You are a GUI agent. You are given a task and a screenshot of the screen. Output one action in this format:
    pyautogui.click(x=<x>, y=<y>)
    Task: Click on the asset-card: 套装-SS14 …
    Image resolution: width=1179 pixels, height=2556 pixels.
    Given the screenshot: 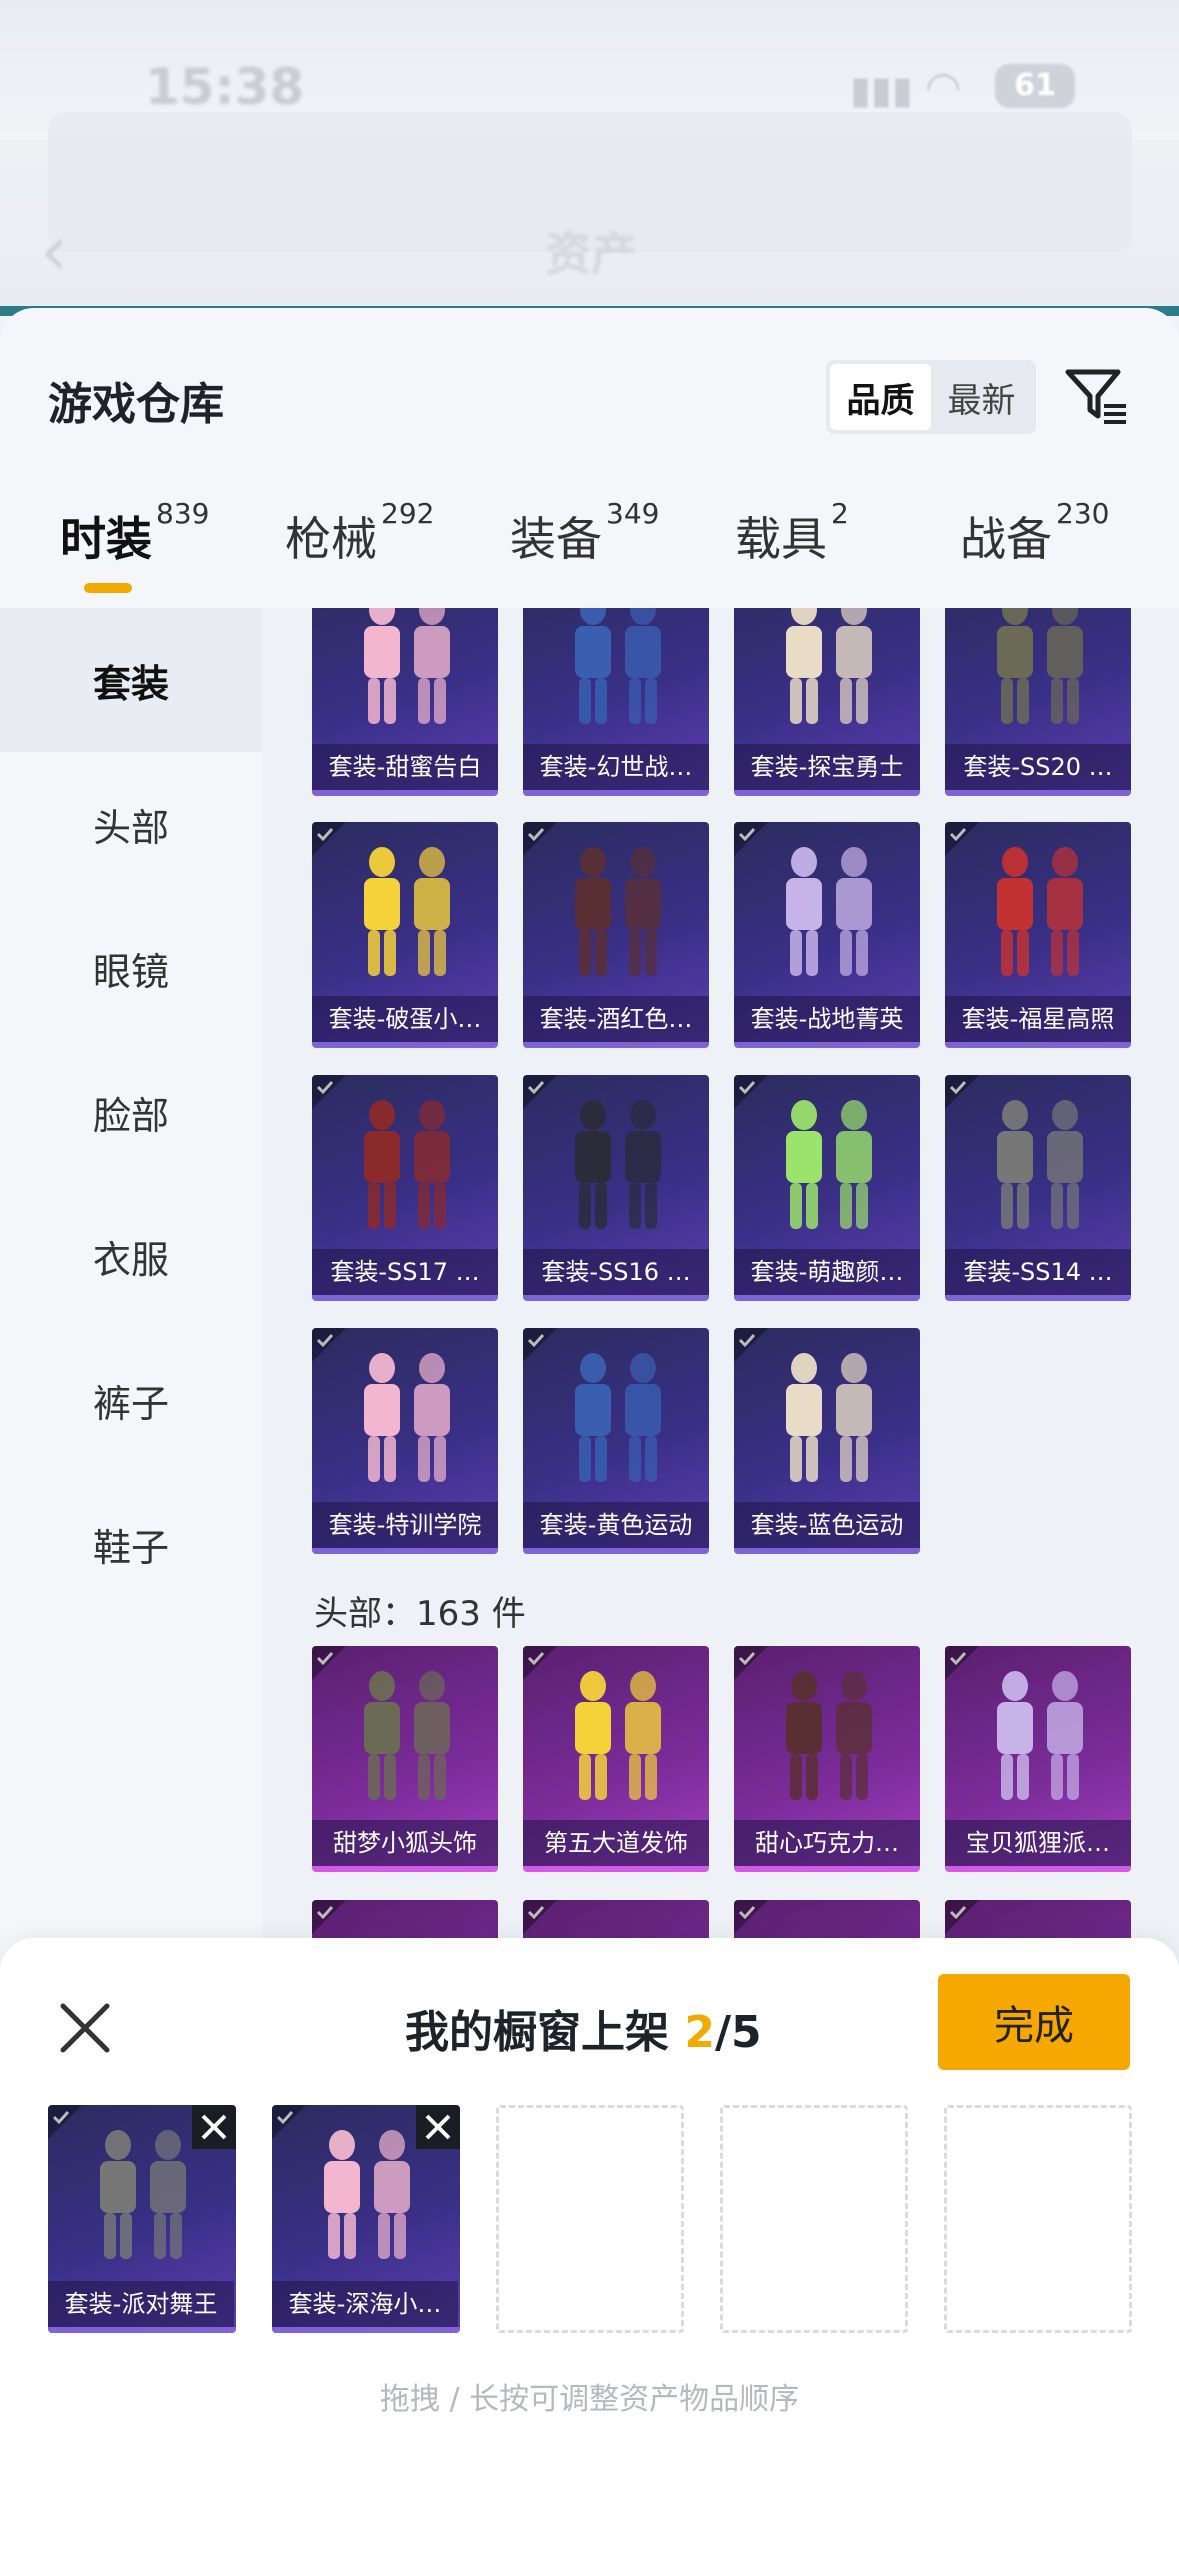 What is the action you would take?
    pyautogui.click(x=1038, y=1188)
    